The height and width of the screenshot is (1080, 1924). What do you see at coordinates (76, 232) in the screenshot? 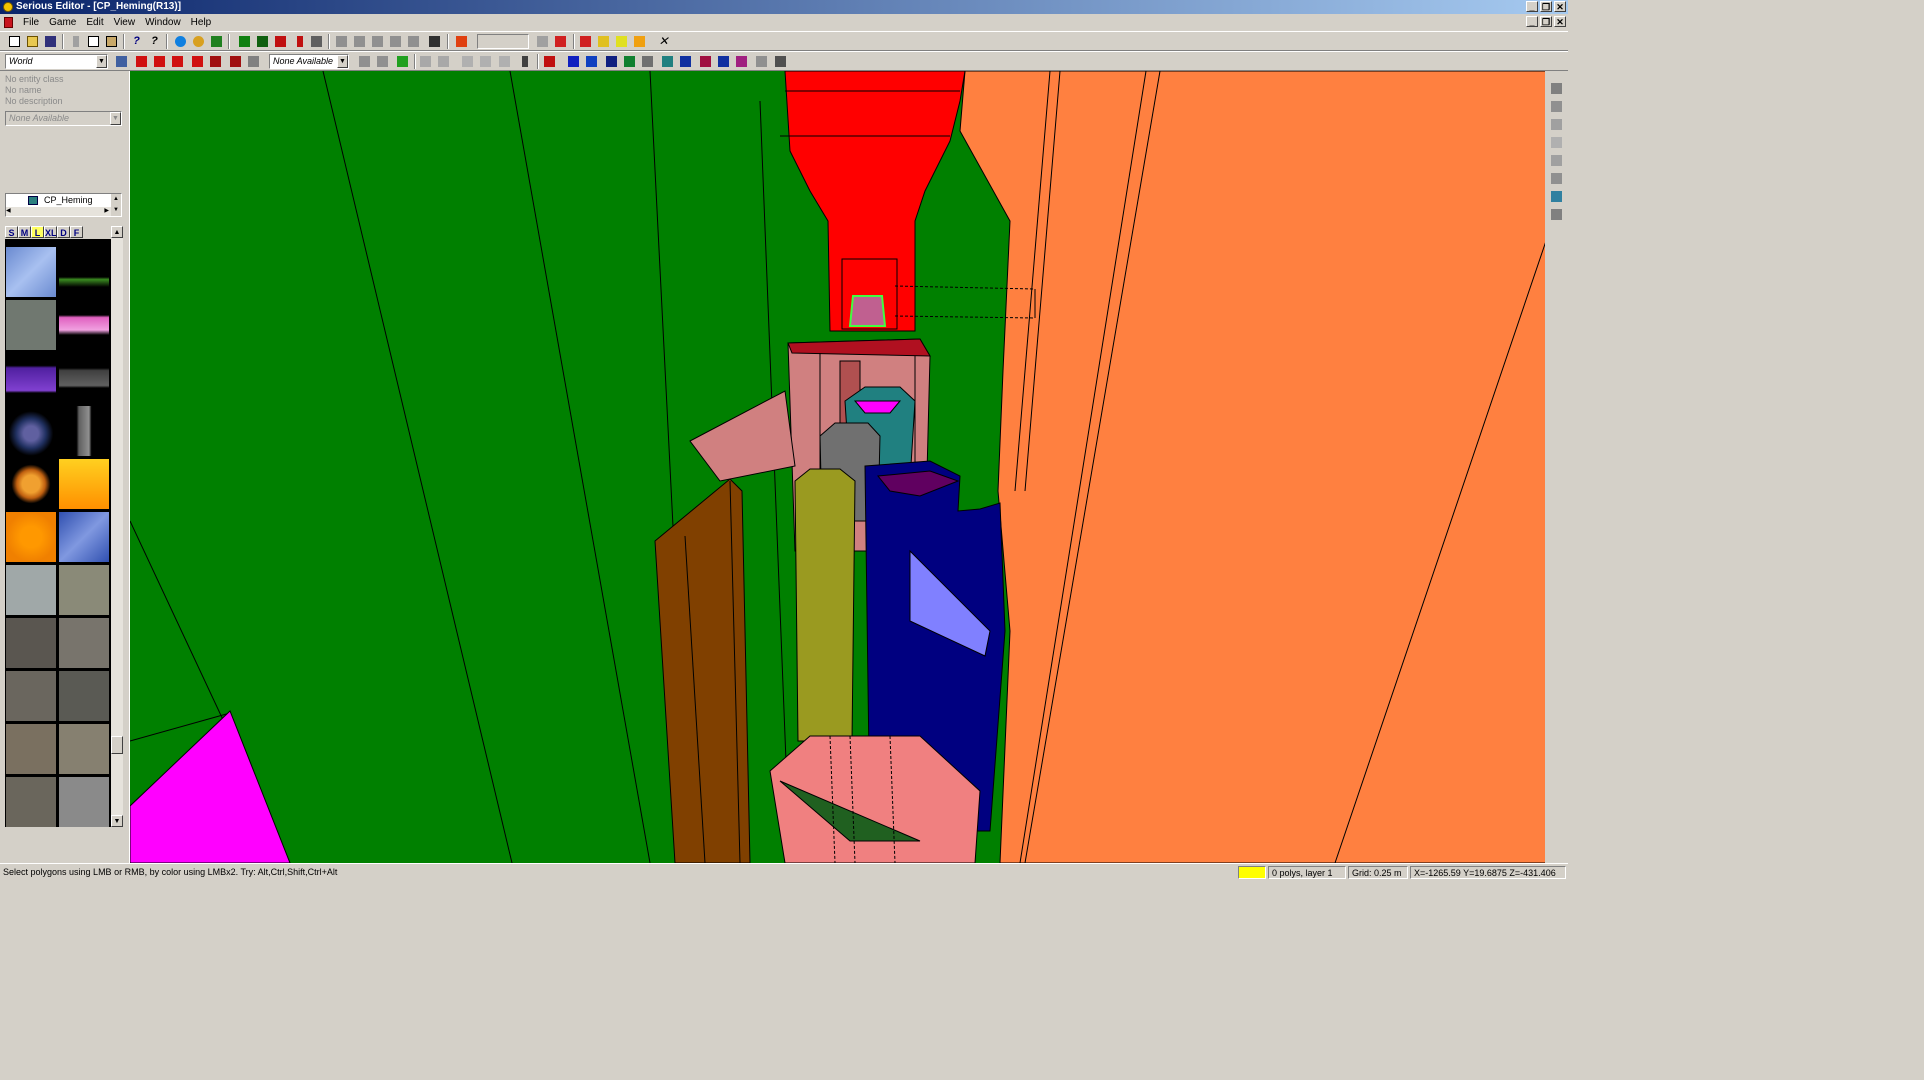
I see `tab-size-f: F` at bounding box center [76, 232].